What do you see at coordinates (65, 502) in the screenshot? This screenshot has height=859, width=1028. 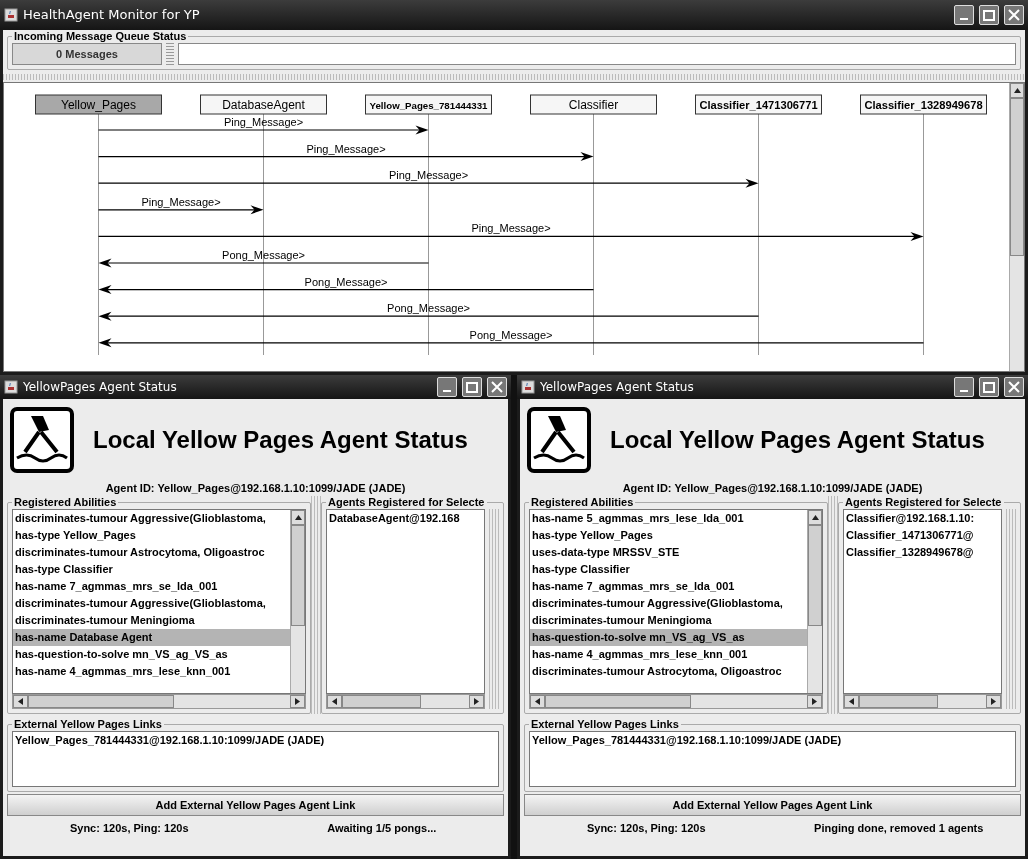 I see `group-label: Registered Abilities` at bounding box center [65, 502].